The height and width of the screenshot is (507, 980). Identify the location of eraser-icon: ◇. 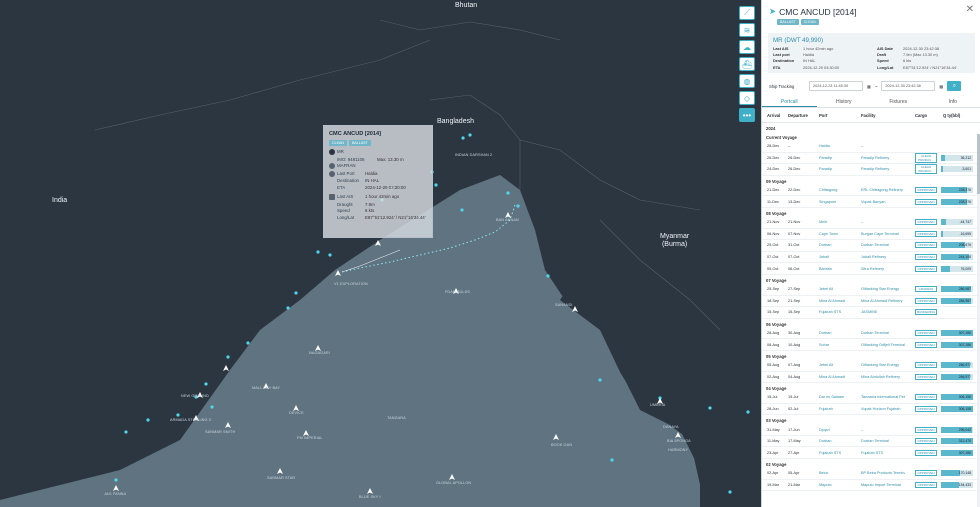
(747, 98).